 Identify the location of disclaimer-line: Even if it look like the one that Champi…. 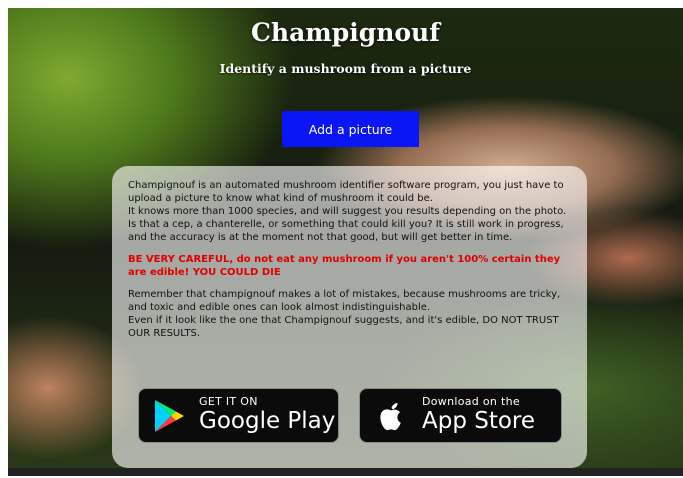
(343, 327).